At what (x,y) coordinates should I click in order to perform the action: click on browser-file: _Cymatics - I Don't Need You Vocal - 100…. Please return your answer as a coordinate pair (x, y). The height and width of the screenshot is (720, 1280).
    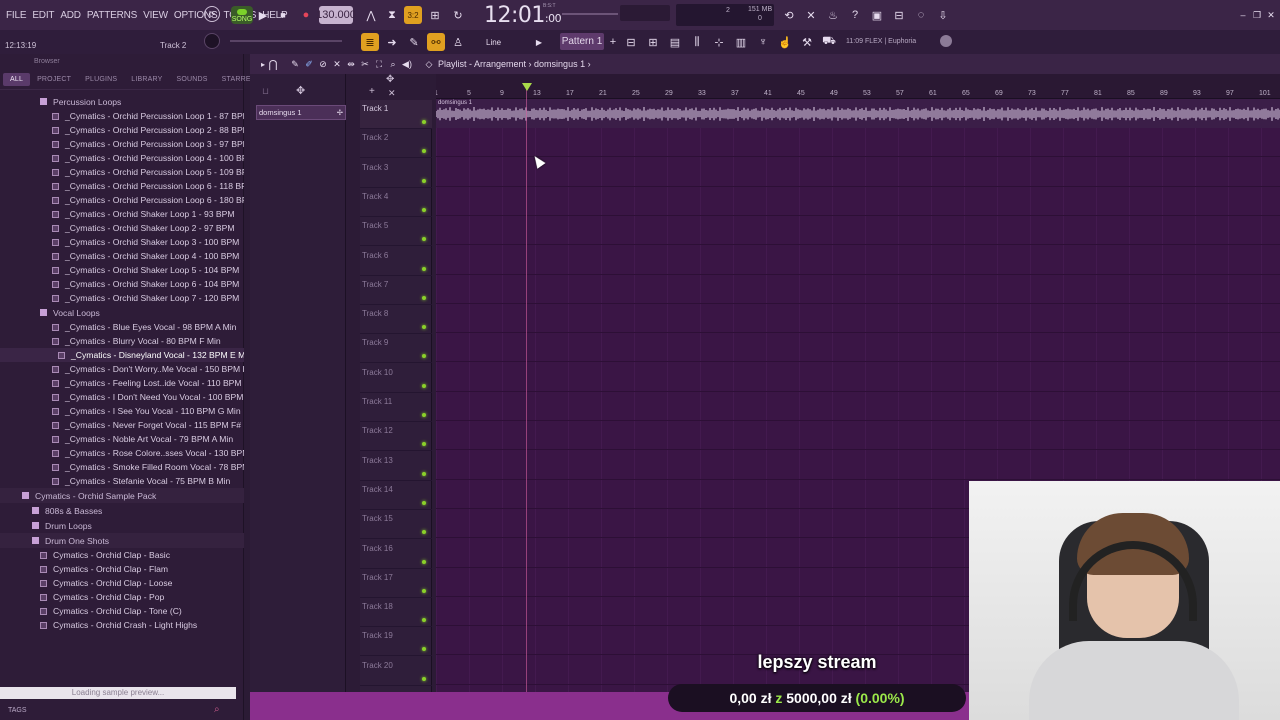
    Looking at the image, I should click on (122, 397).